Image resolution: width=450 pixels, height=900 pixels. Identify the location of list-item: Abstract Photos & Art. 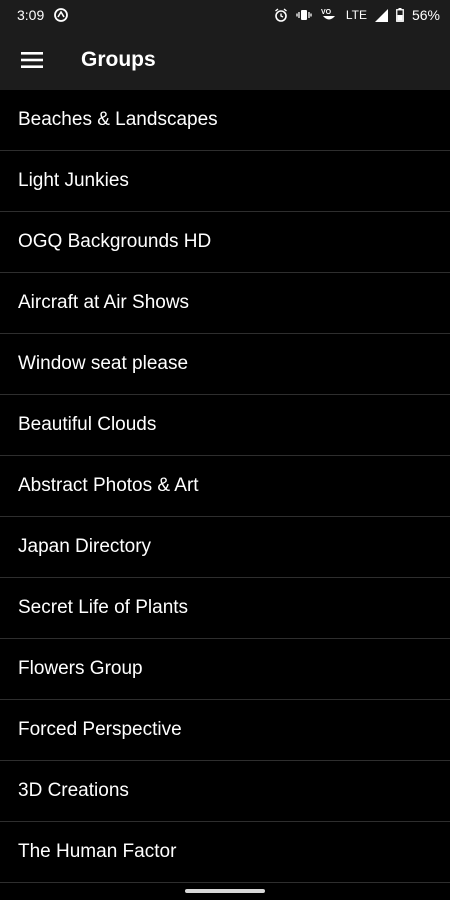
(225, 486).